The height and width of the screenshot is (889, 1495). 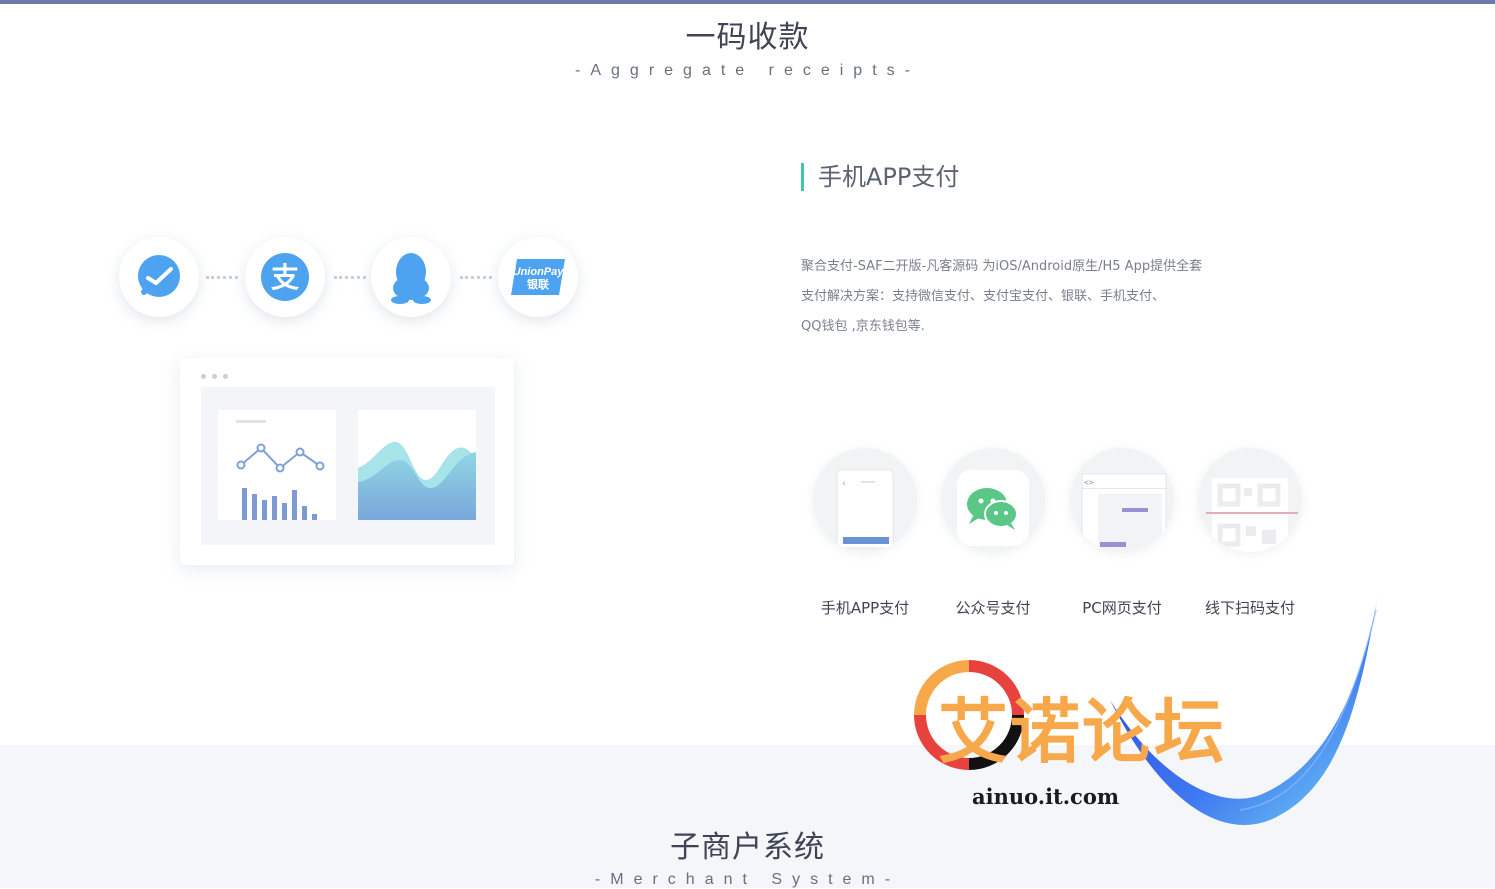 I want to click on pc-web-icon: <>, so click(x=1122, y=512).